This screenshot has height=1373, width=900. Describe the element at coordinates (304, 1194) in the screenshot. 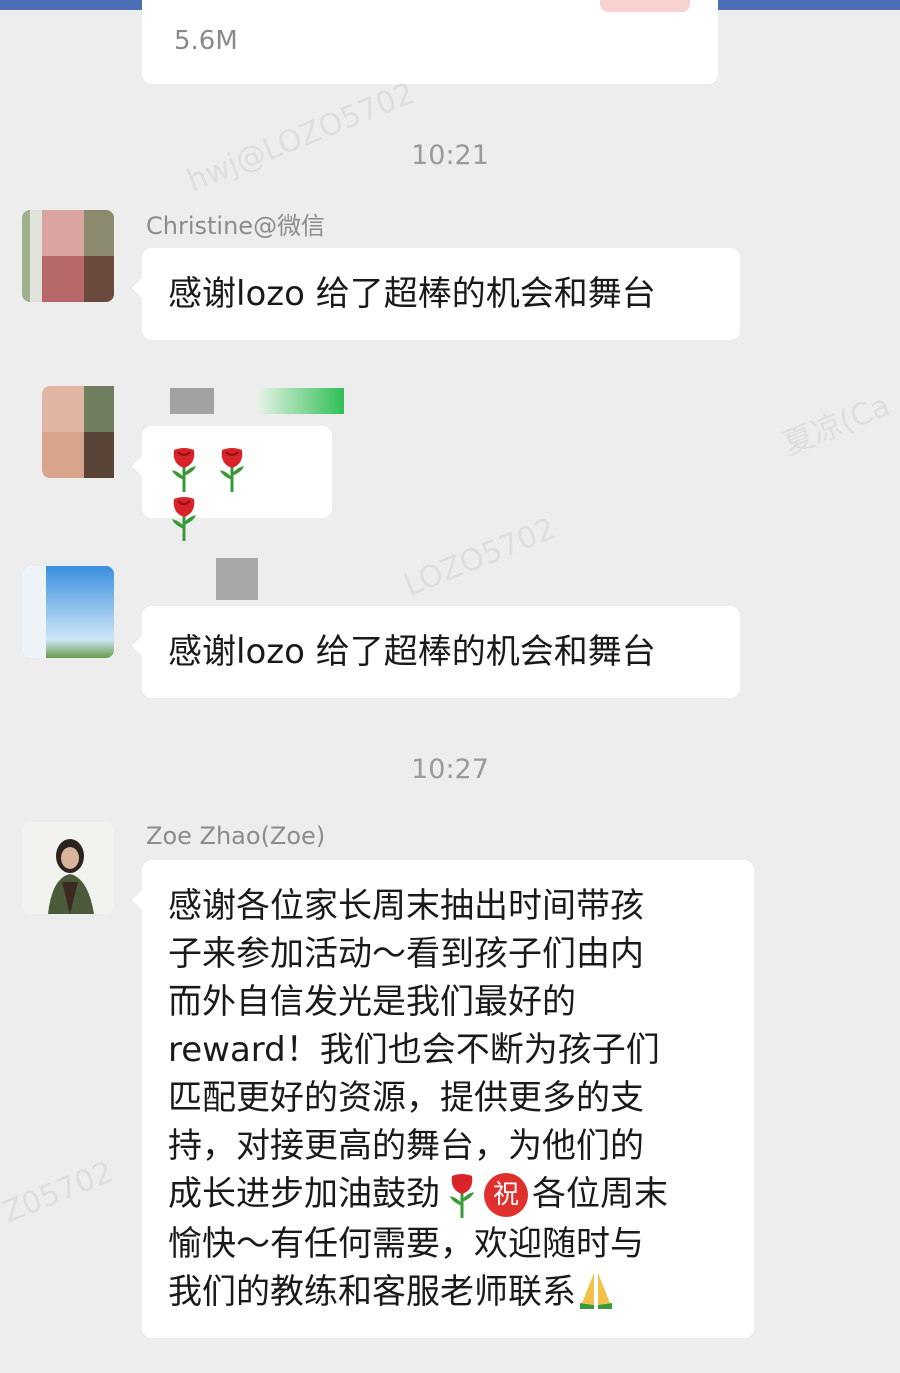

I see `message-text: 成长进步加油鼓劲` at that location.